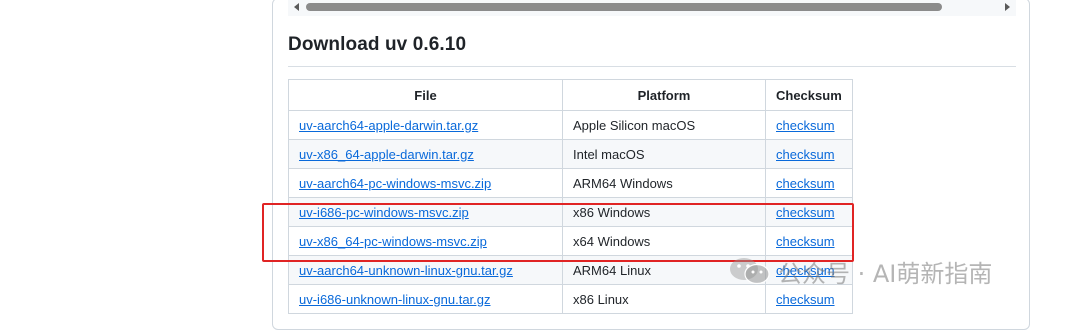 This screenshot has height=330, width=1080. I want to click on file-cell: uv-aarch64-apple-darwin.tar.gz, so click(425, 125).